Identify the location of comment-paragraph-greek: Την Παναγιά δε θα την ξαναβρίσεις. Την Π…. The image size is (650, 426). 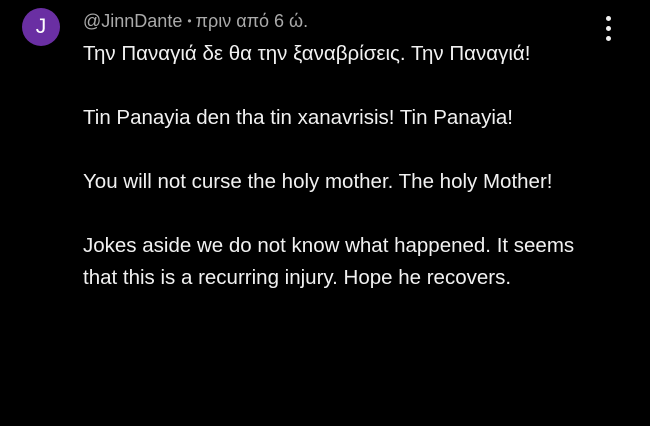
(307, 53).